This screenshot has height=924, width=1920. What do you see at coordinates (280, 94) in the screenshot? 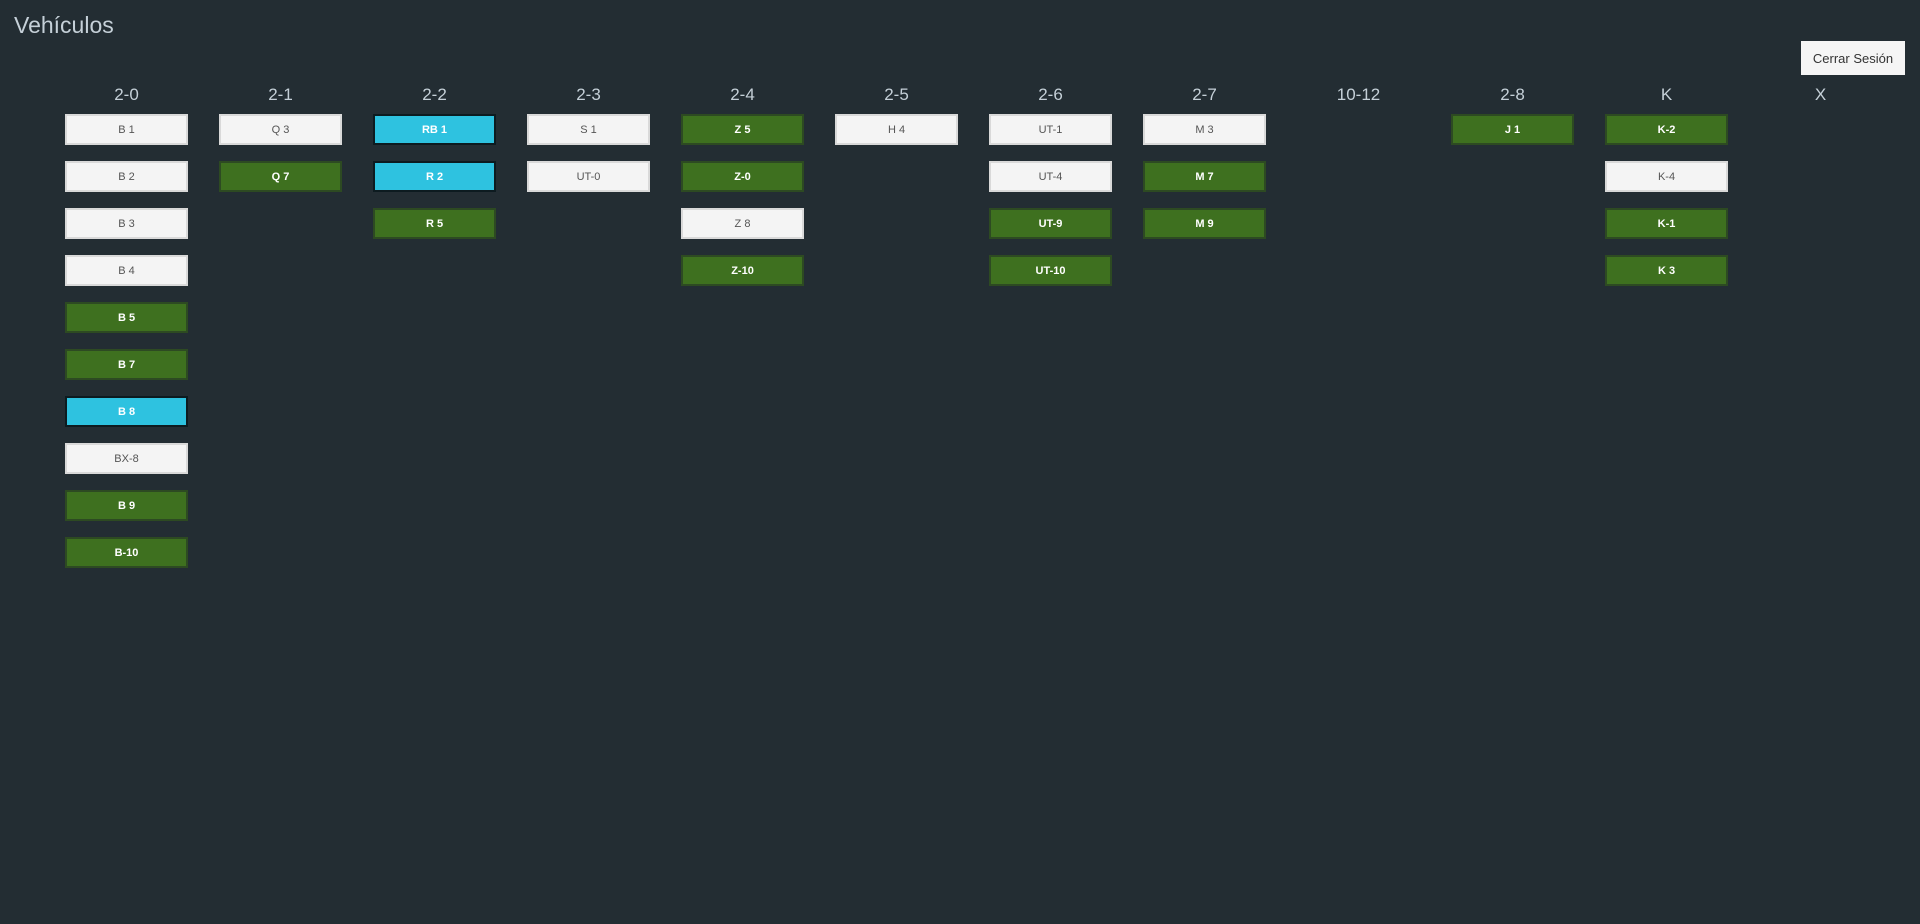
I see `column-header: 2-1` at bounding box center [280, 94].